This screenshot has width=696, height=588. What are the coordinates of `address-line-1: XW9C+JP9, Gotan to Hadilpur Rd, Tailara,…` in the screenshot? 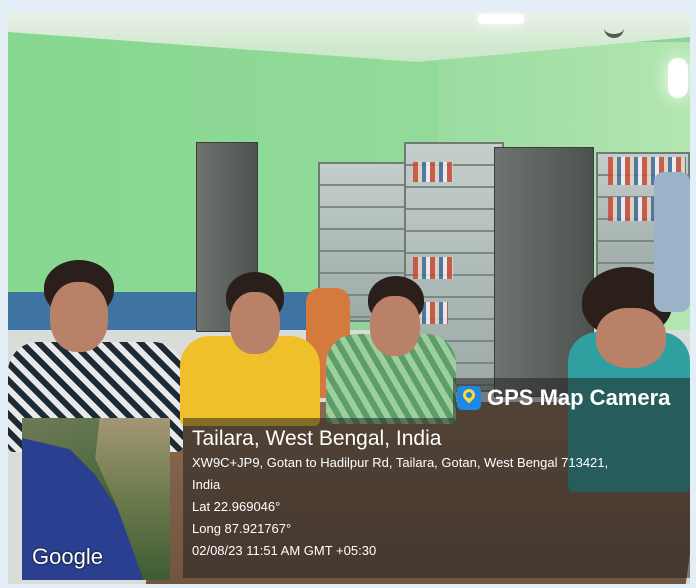 It's located at (400, 462).